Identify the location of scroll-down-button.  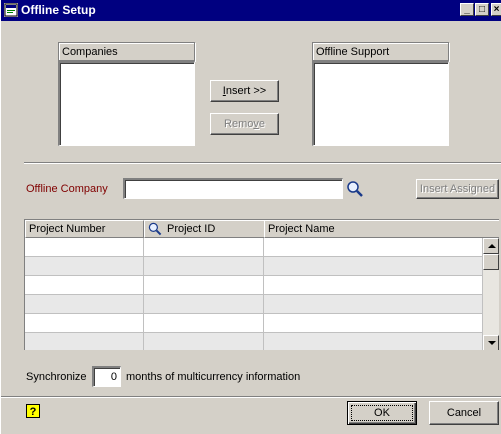
(491, 342).